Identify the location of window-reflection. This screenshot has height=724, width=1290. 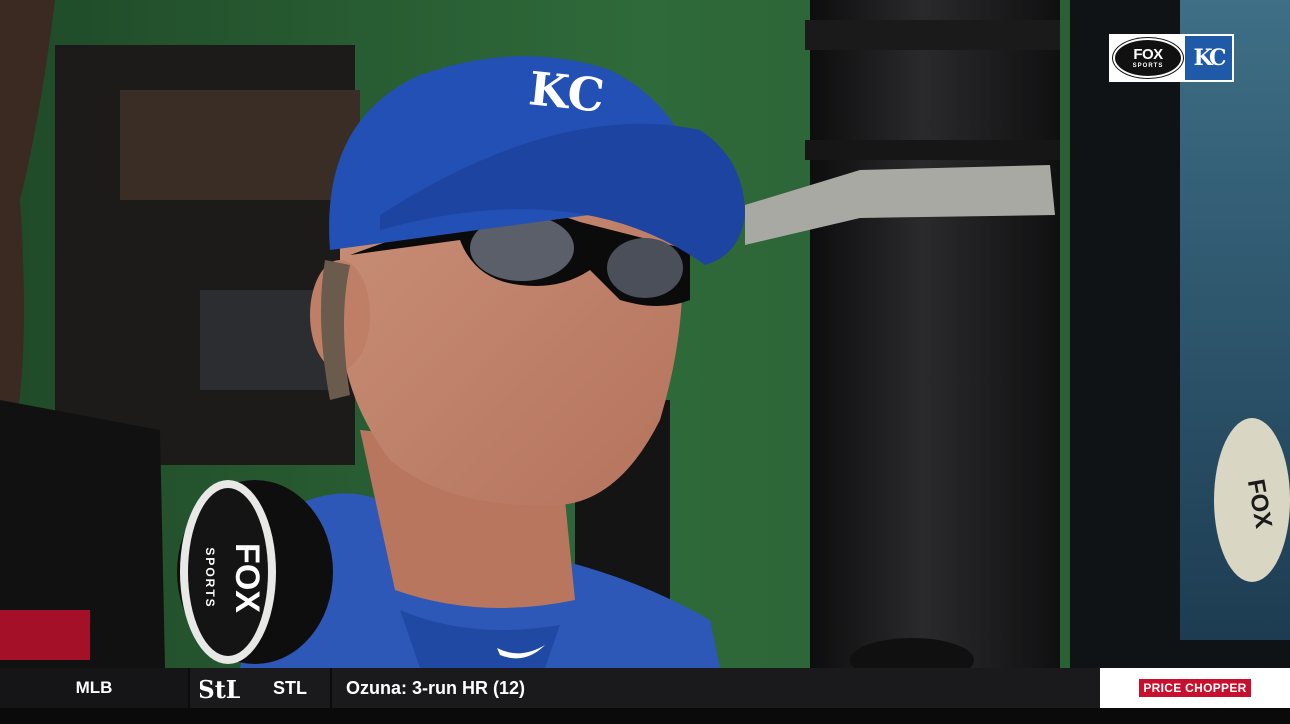
(265, 340).